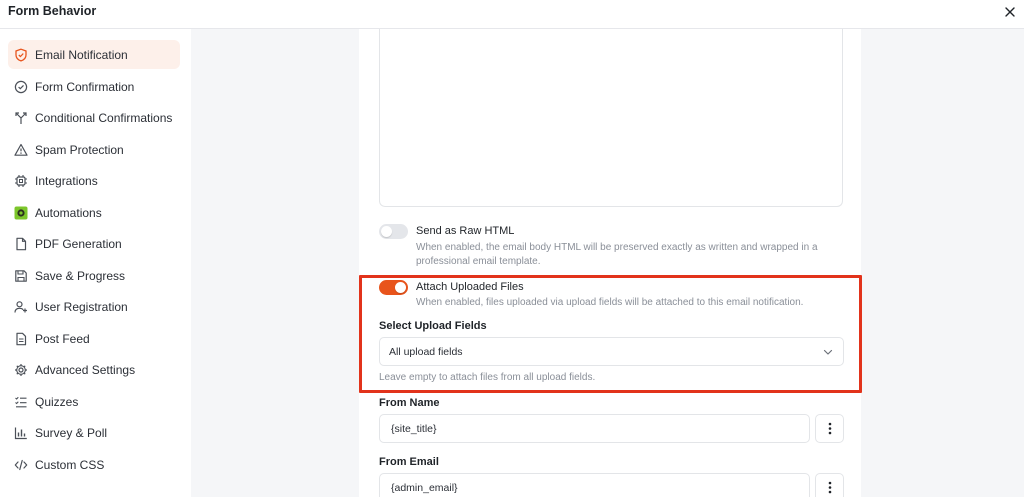 The width and height of the screenshot is (1024, 497). What do you see at coordinates (62, 338) in the screenshot?
I see `sidebar-item-label: Post Feed` at bounding box center [62, 338].